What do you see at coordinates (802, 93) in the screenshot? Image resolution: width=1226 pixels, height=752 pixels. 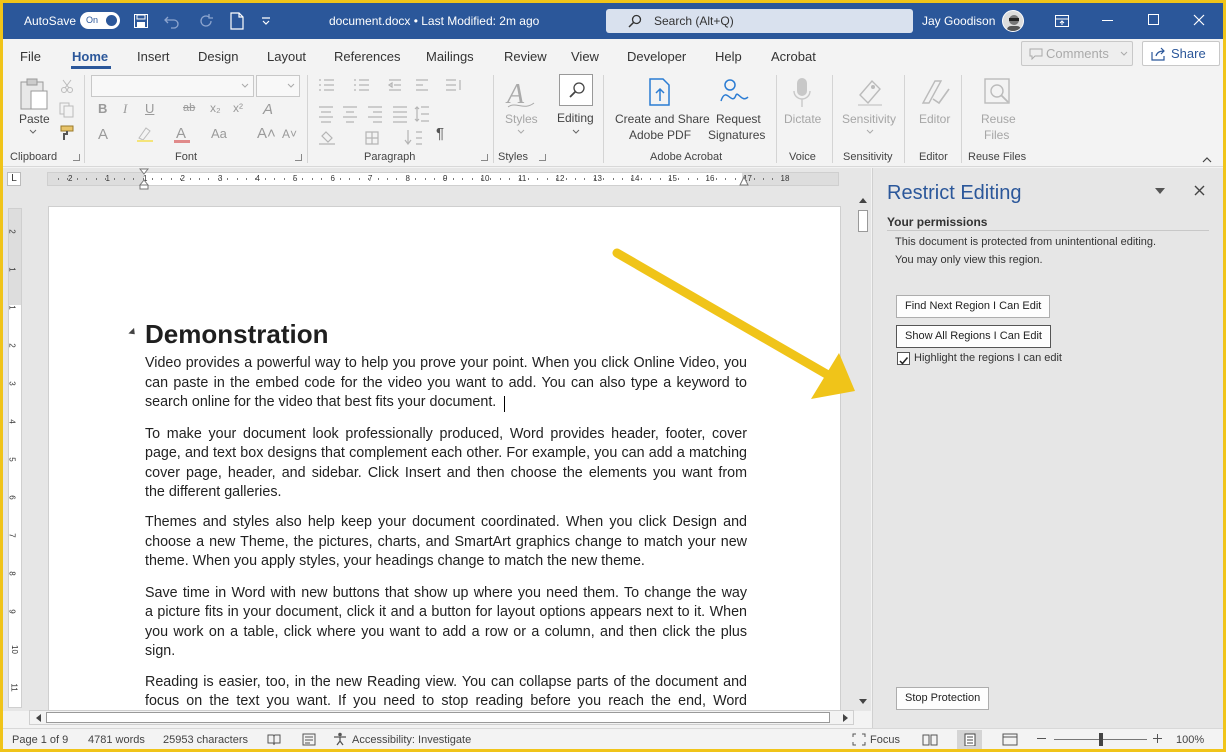 I see `microphone-icon` at bounding box center [802, 93].